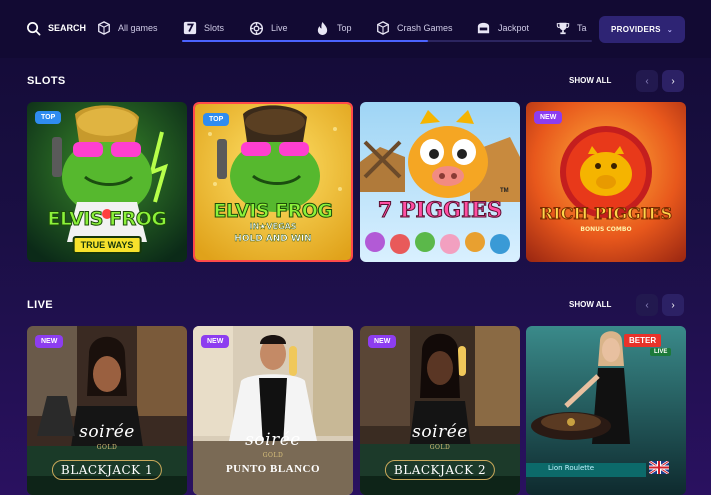 Image resolution: width=711 pixels, height=495 pixels. What do you see at coordinates (138, 28) in the screenshot?
I see `nav-label: All games` at bounding box center [138, 28].